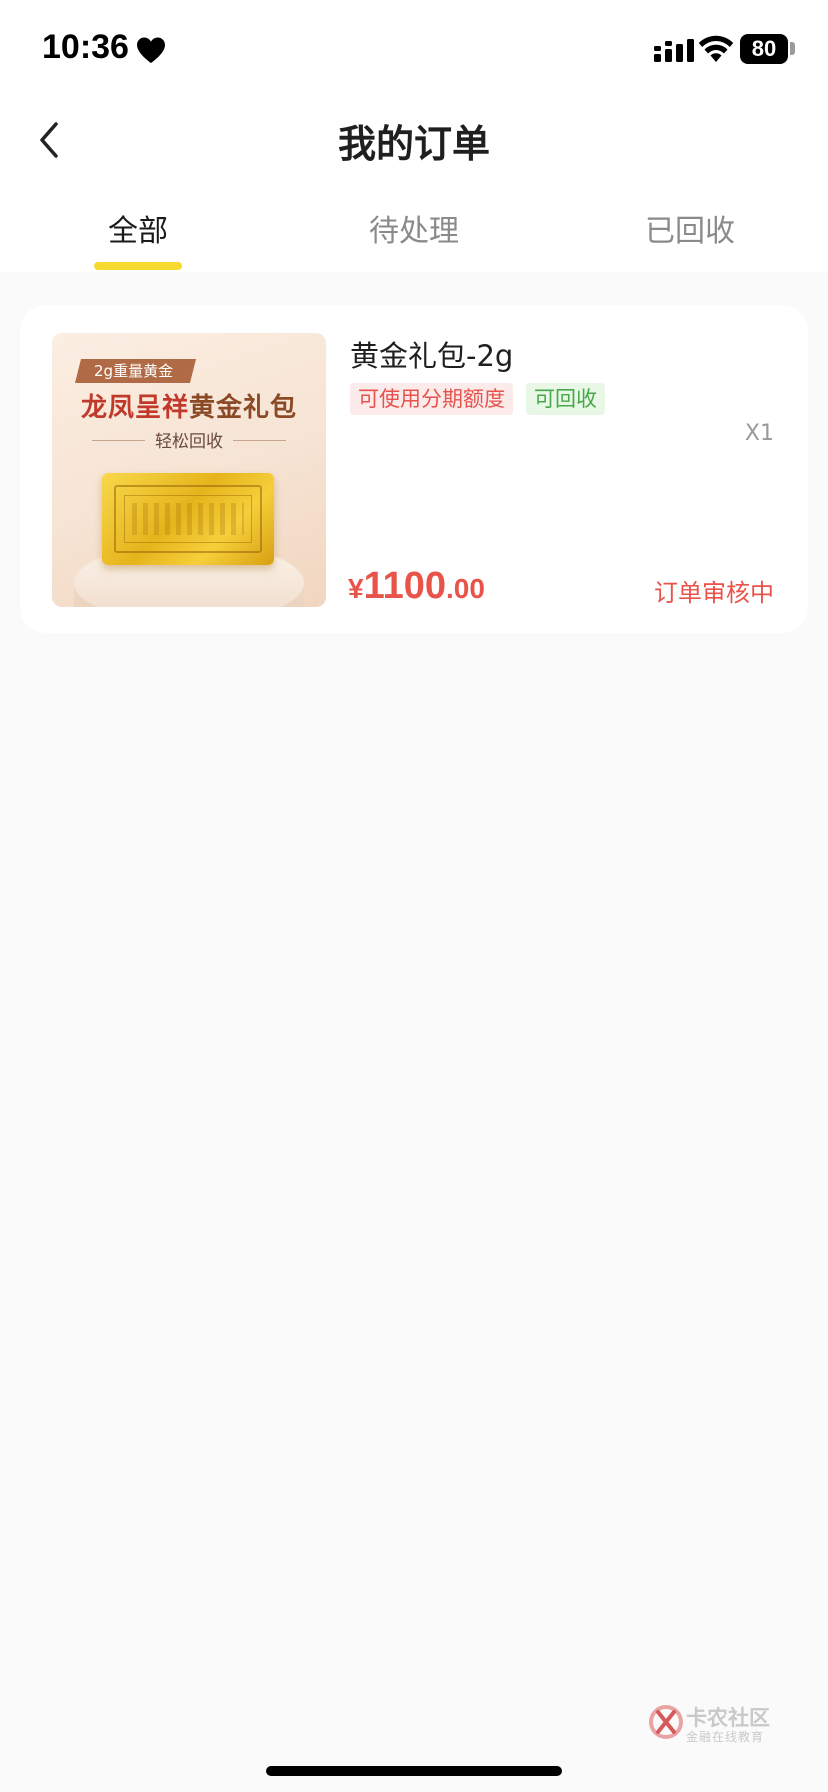  Describe the element at coordinates (189, 439) in the screenshot. I see `image-subtitle: 轻松回收` at that location.